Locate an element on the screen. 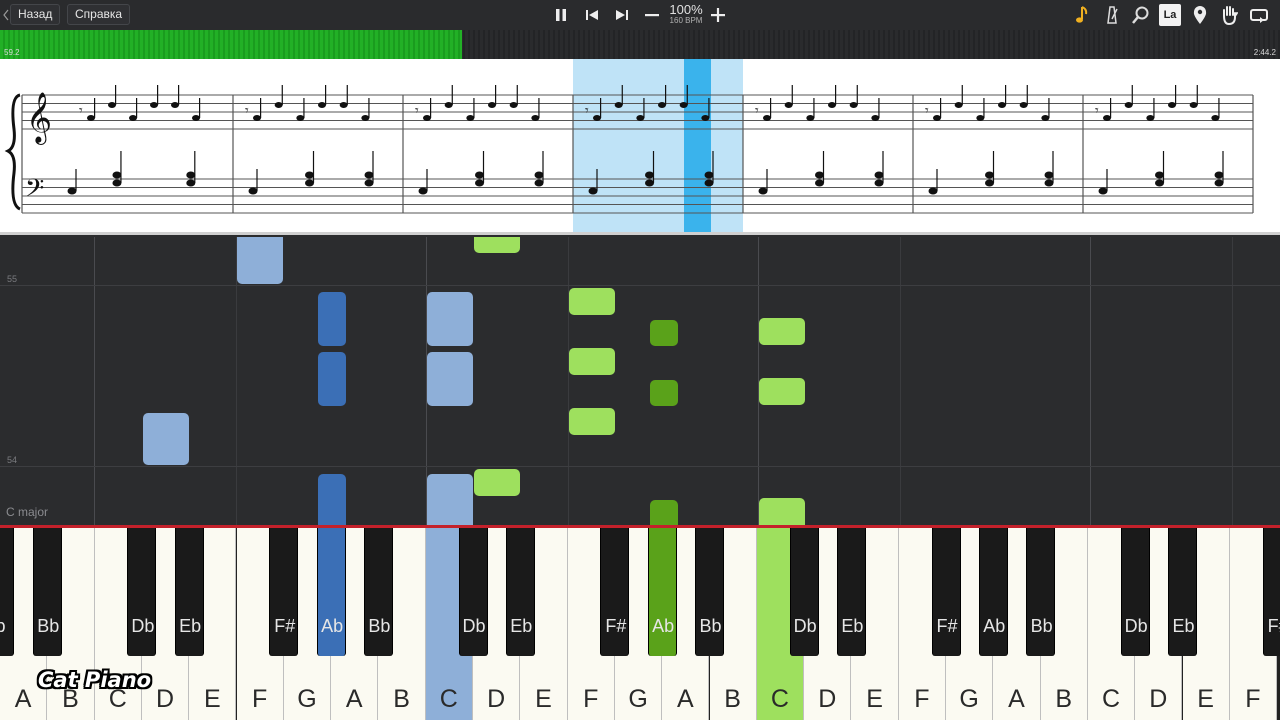 The width and height of the screenshot is (1280, 720). white-key-label: C is located at coordinates (448, 699).